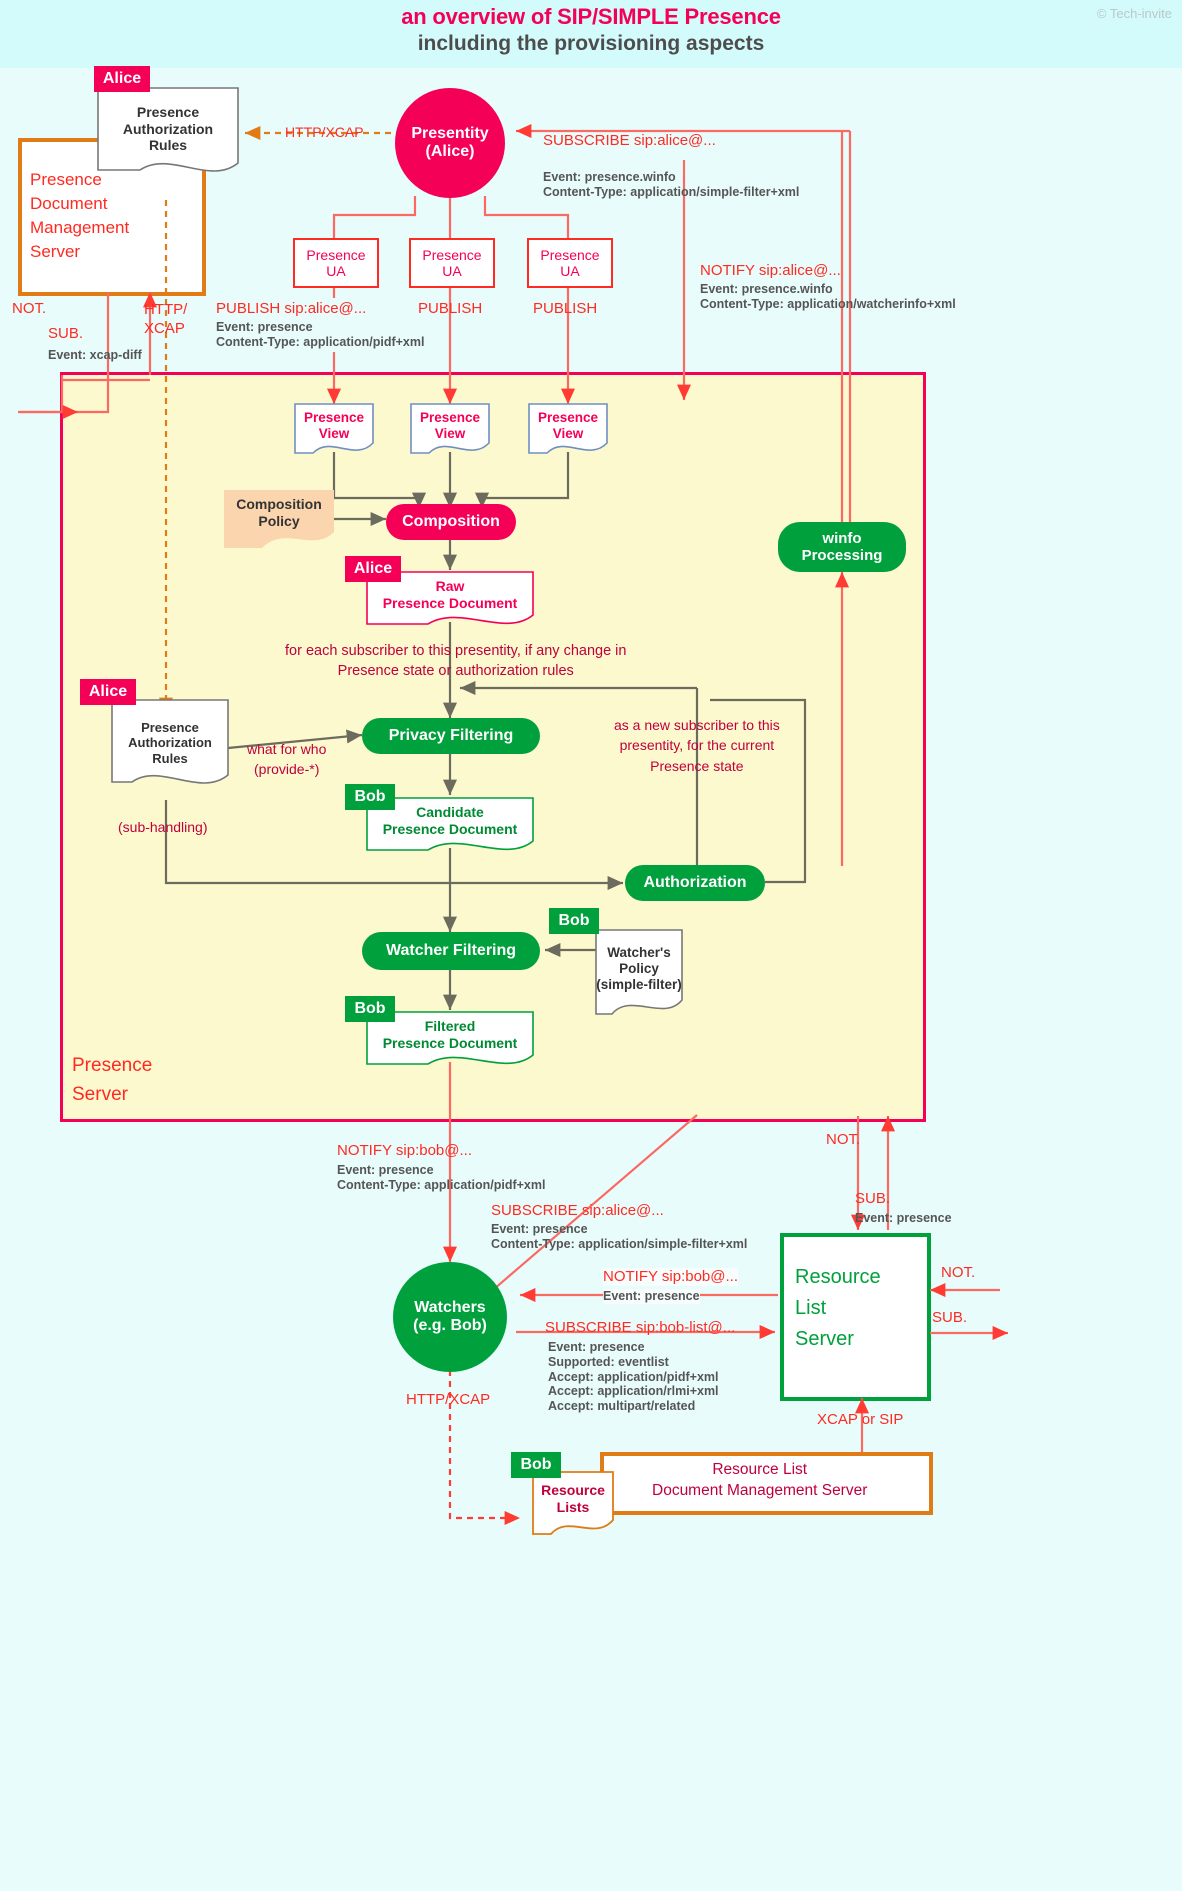  I want to click on resource-list-server-title: Resource List Server, so click(838, 1308).